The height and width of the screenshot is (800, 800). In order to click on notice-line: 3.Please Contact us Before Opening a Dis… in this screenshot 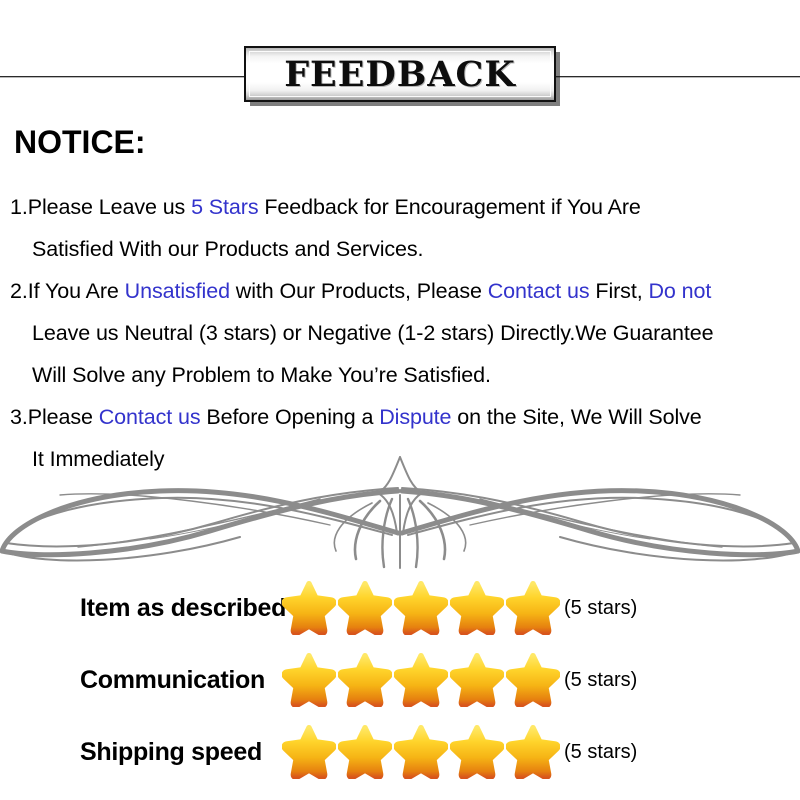, I will do `click(405, 417)`.